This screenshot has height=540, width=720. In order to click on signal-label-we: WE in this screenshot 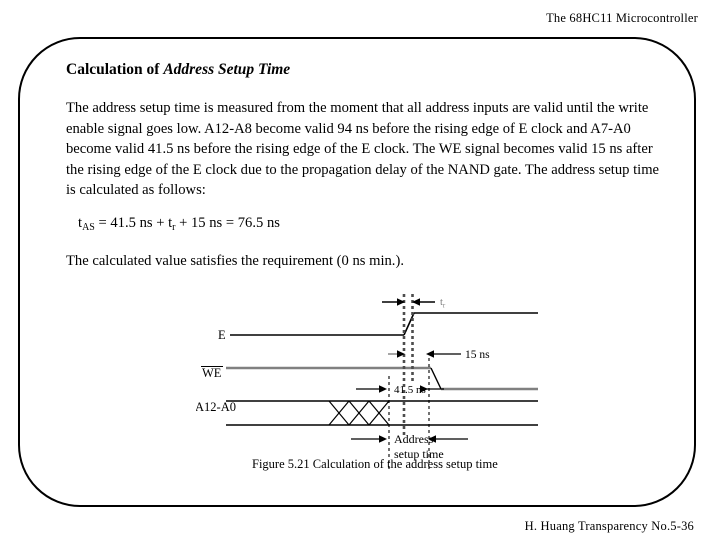, I will do `click(212, 373)`.